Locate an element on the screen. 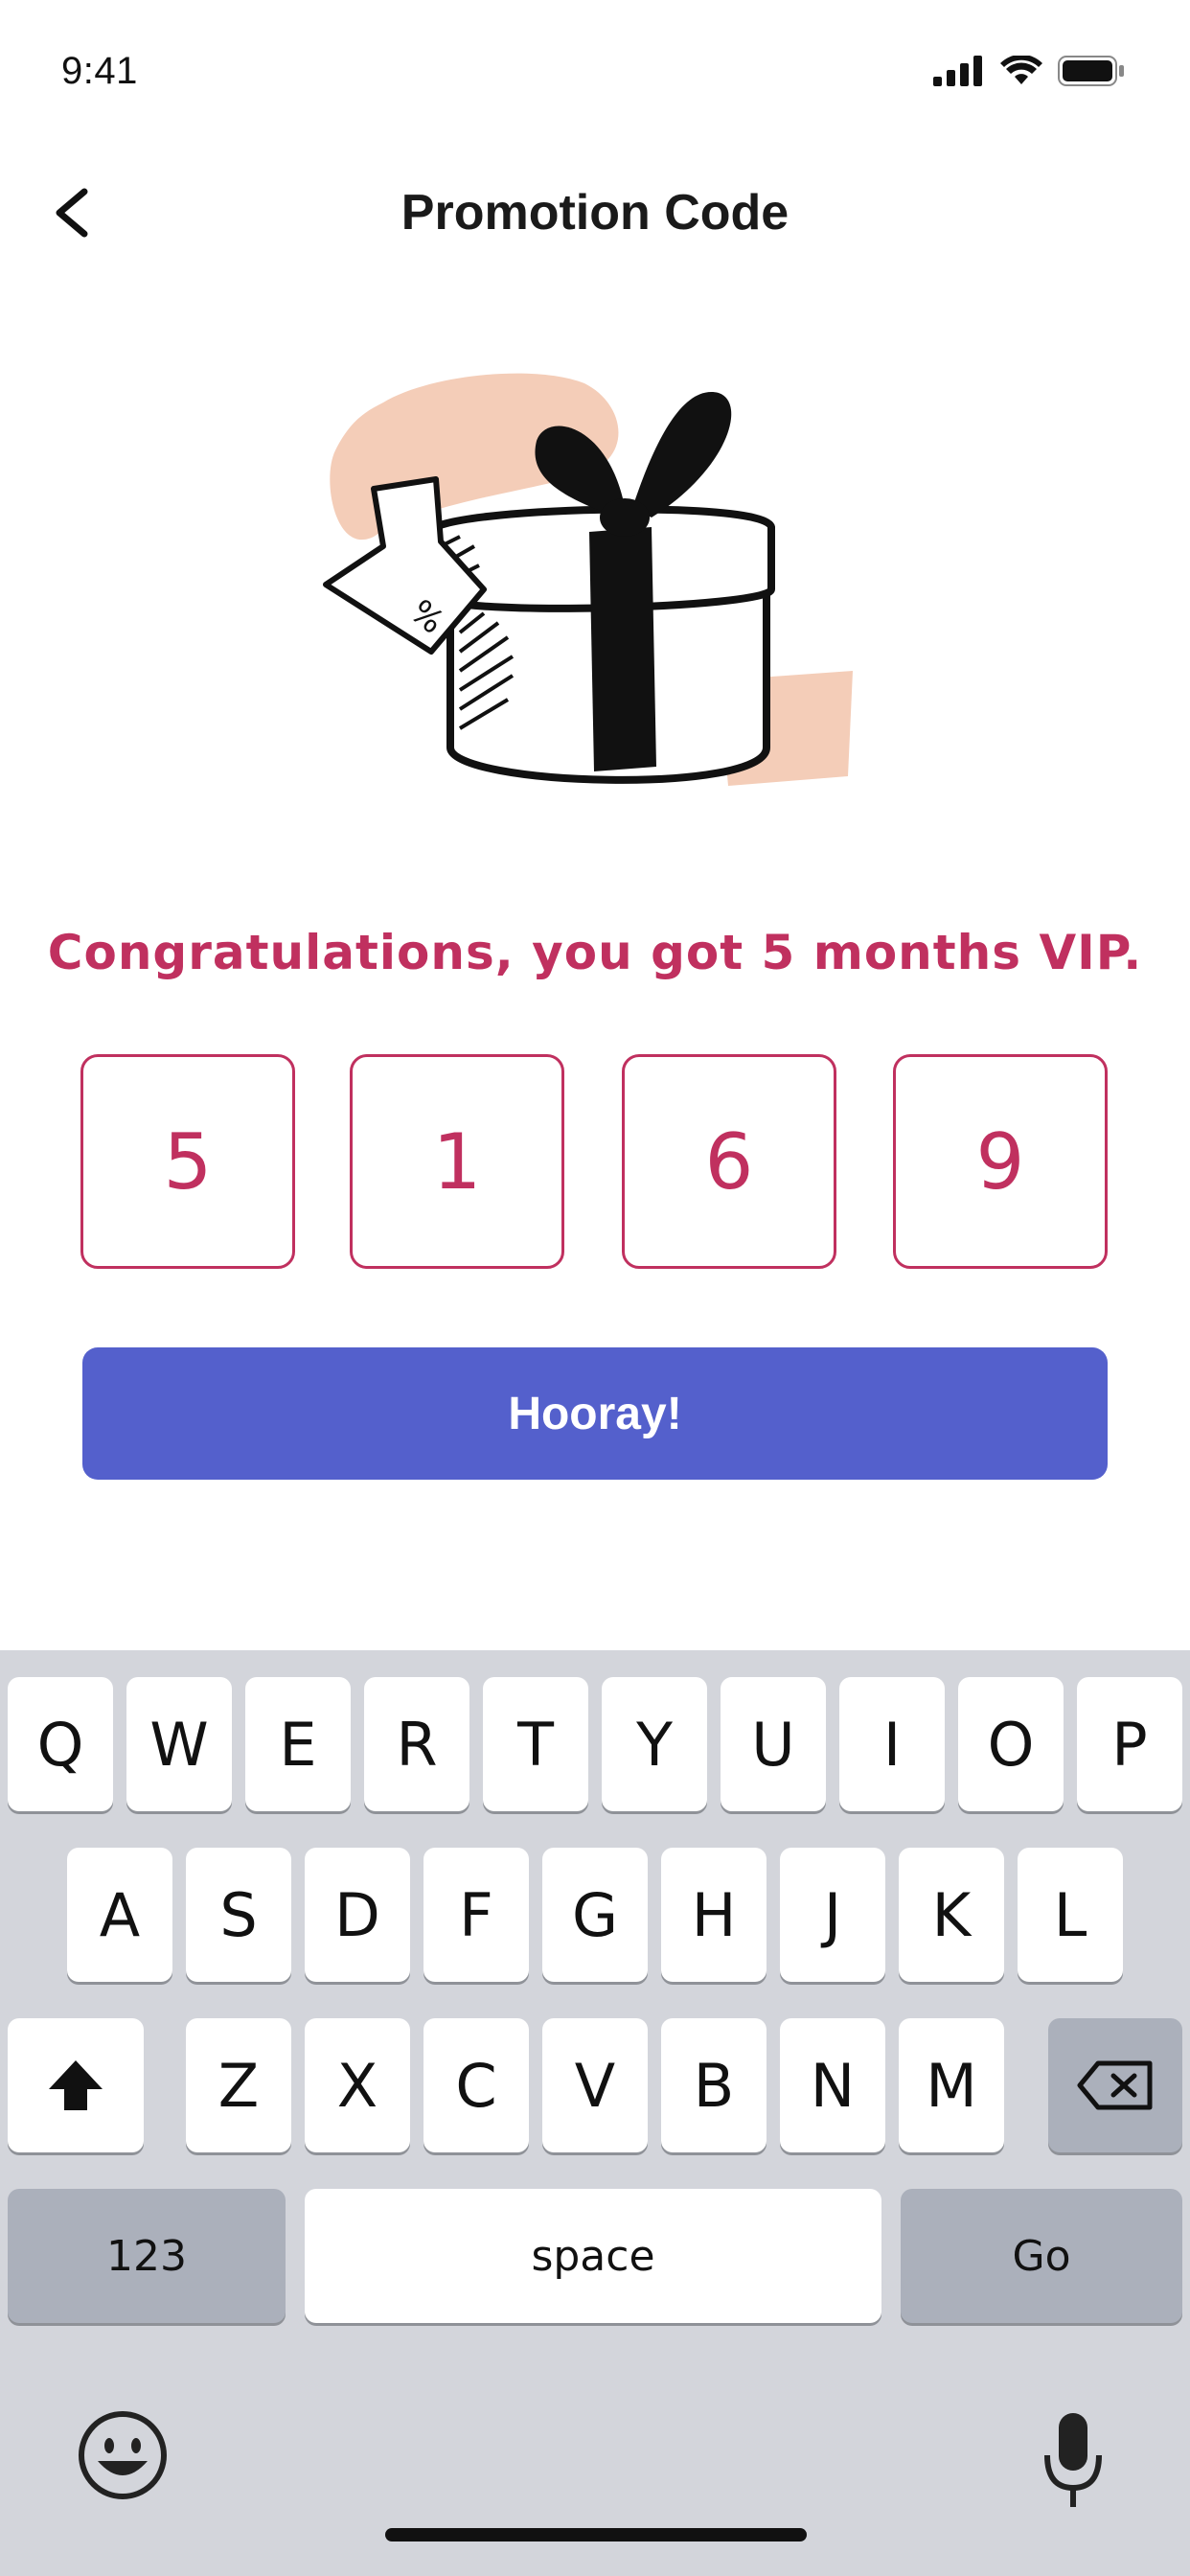  key-y: Y is located at coordinates (654, 1744).